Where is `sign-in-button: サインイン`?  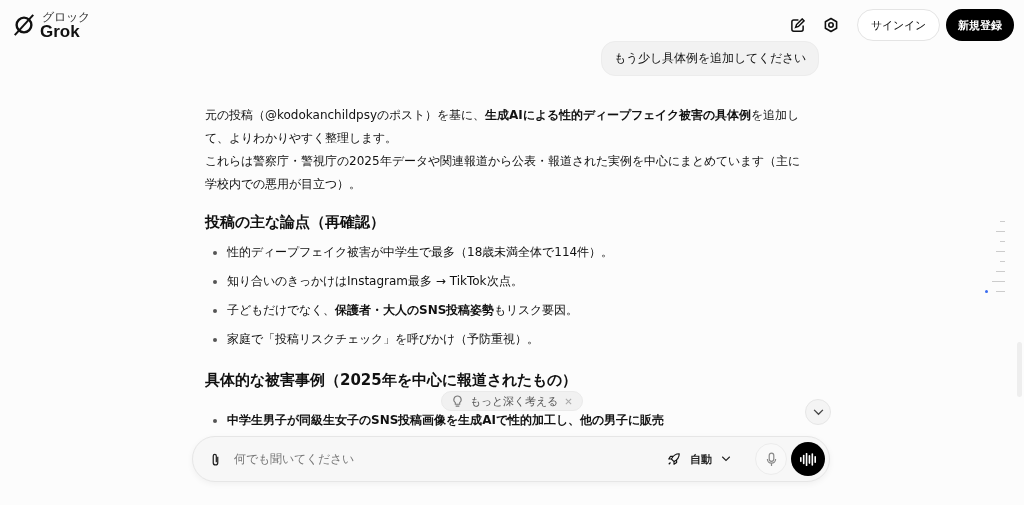 sign-in-button: サインイン is located at coordinates (898, 25).